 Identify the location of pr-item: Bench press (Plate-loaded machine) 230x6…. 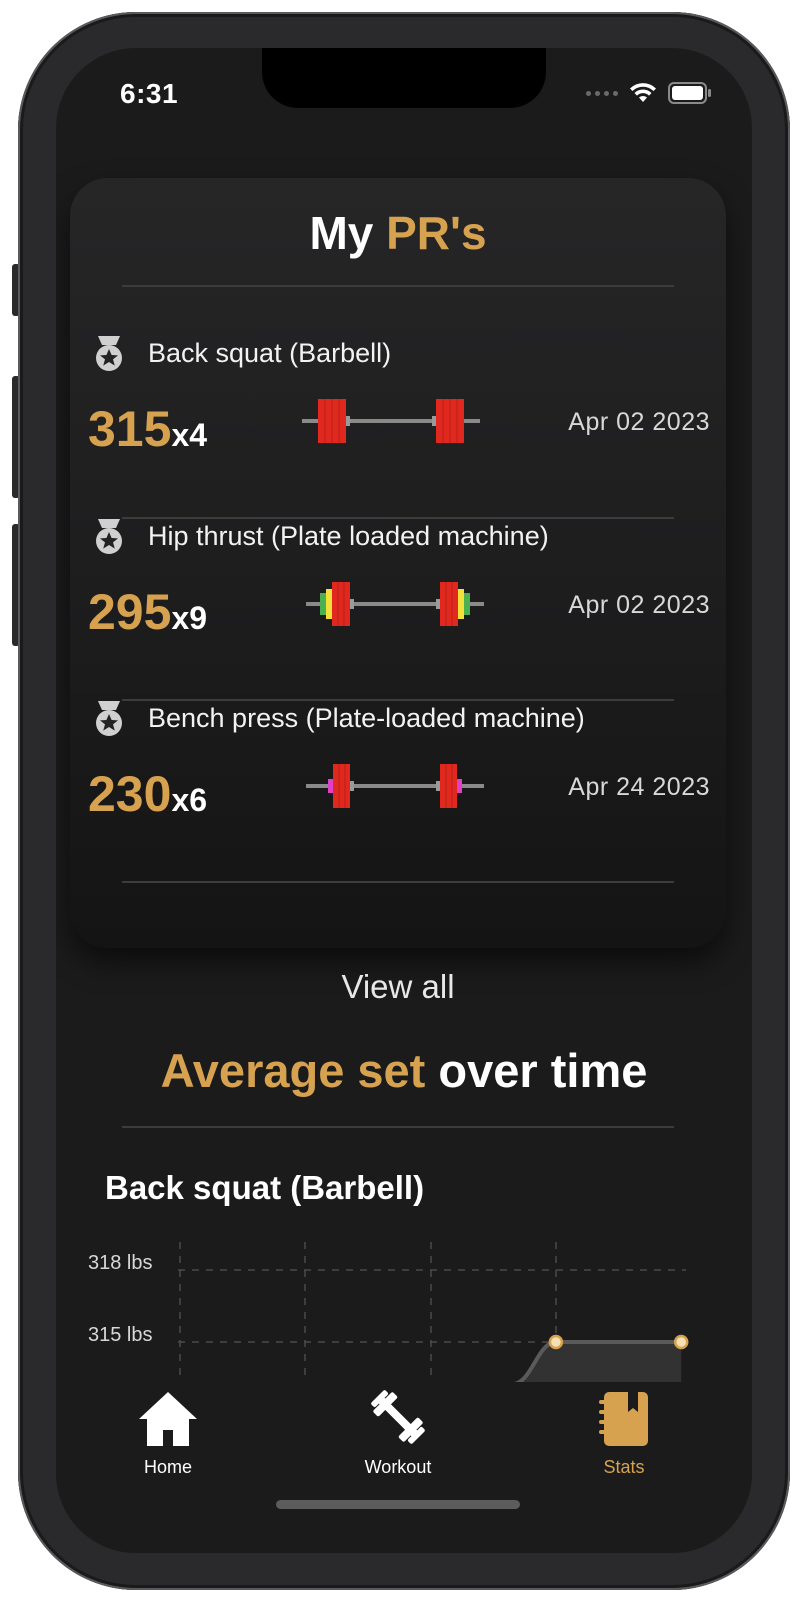
(398, 783).